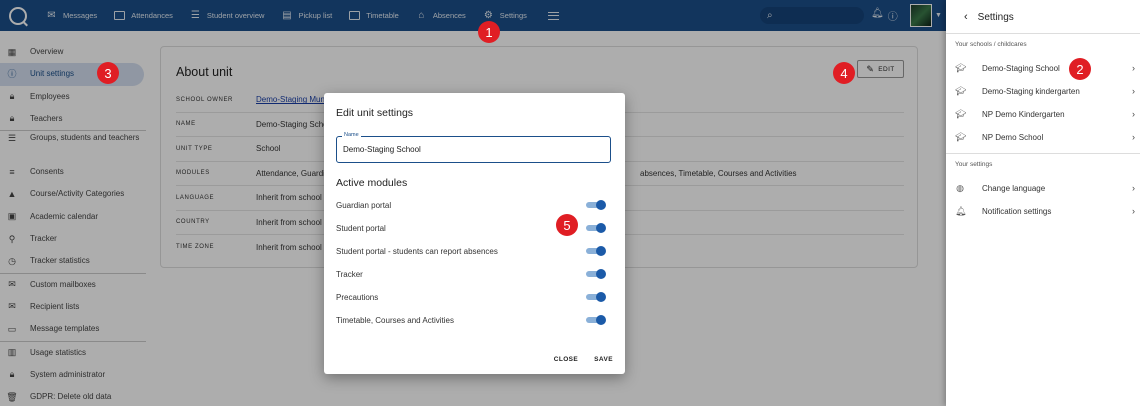 The height and width of the screenshot is (406, 1140). I want to click on settings-heading: Your settings, so click(974, 164).